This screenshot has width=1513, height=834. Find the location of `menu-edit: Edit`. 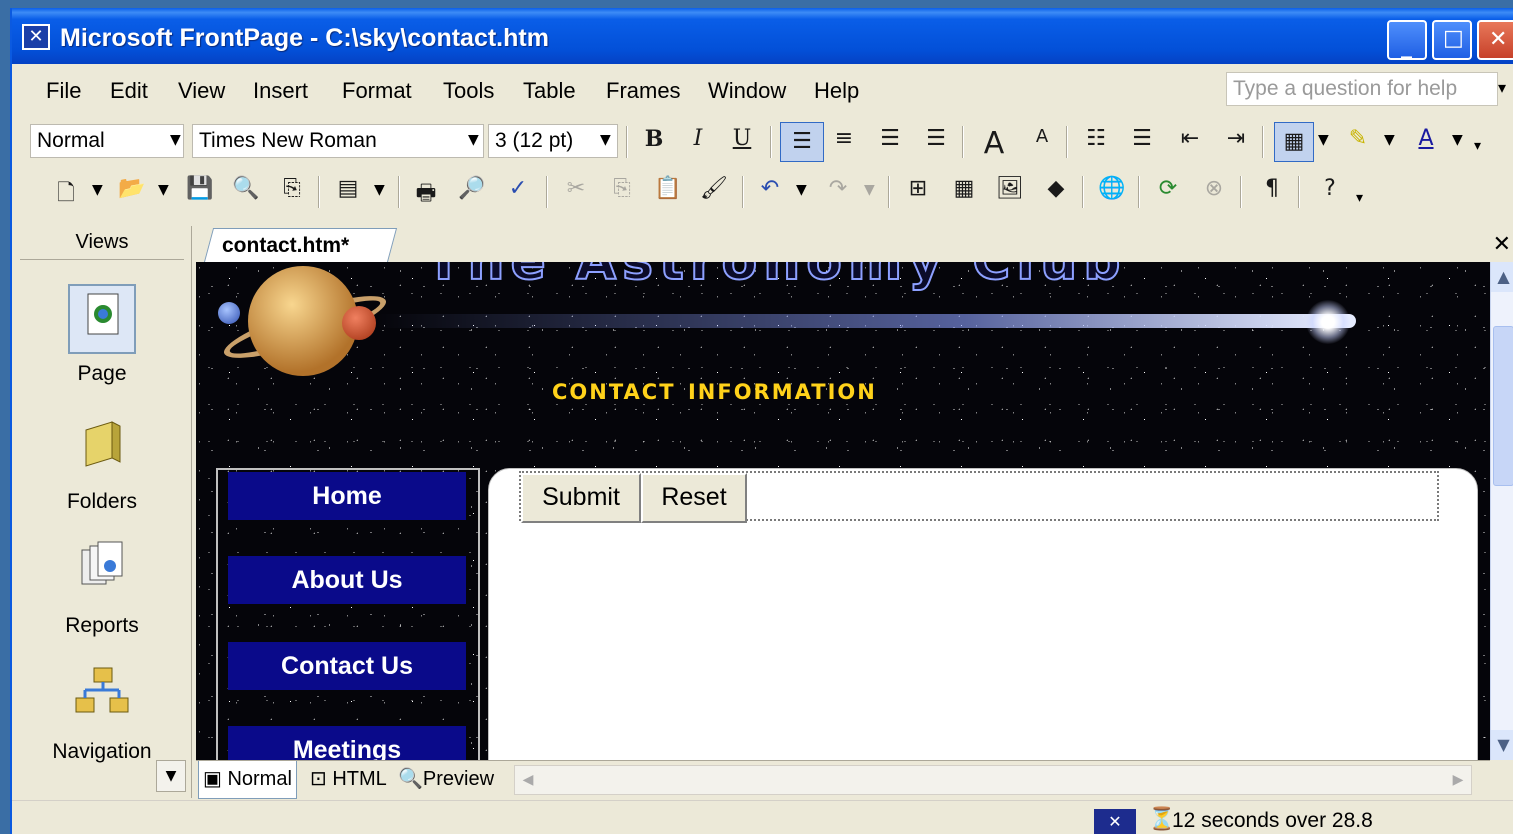

menu-edit: Edit is located at coordinates (129, 91).